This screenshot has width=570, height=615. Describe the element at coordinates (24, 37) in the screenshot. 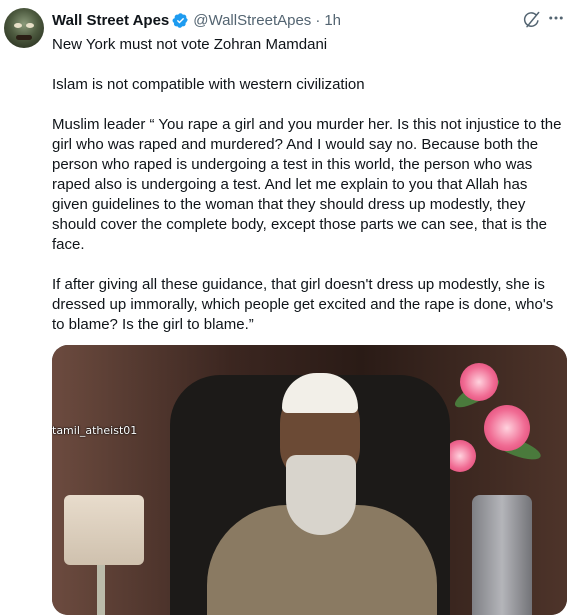

I see `avatar-mouth` at that location.